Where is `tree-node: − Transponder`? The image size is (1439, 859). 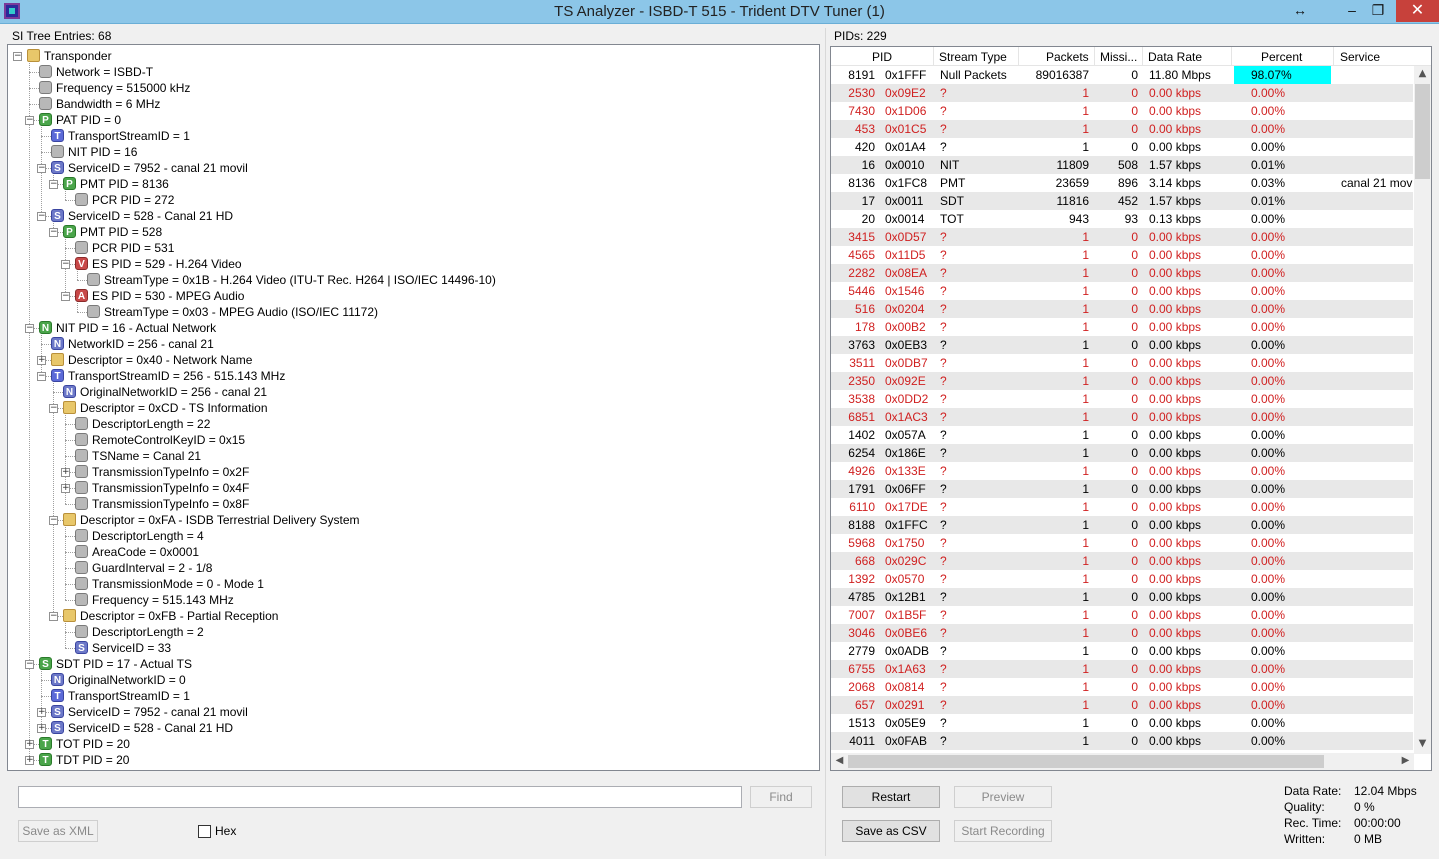 tree-node: − Transponder is located at coordinates (408, 56).